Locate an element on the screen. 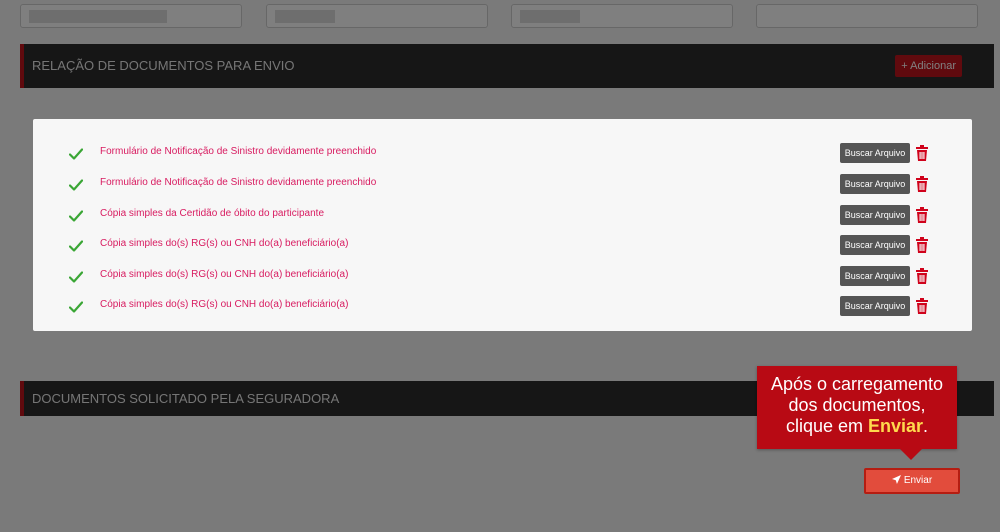 Image resolution: width=1000 pixels, height=532 pixels. paper-plane-icon is located at coordinates (896, 479).